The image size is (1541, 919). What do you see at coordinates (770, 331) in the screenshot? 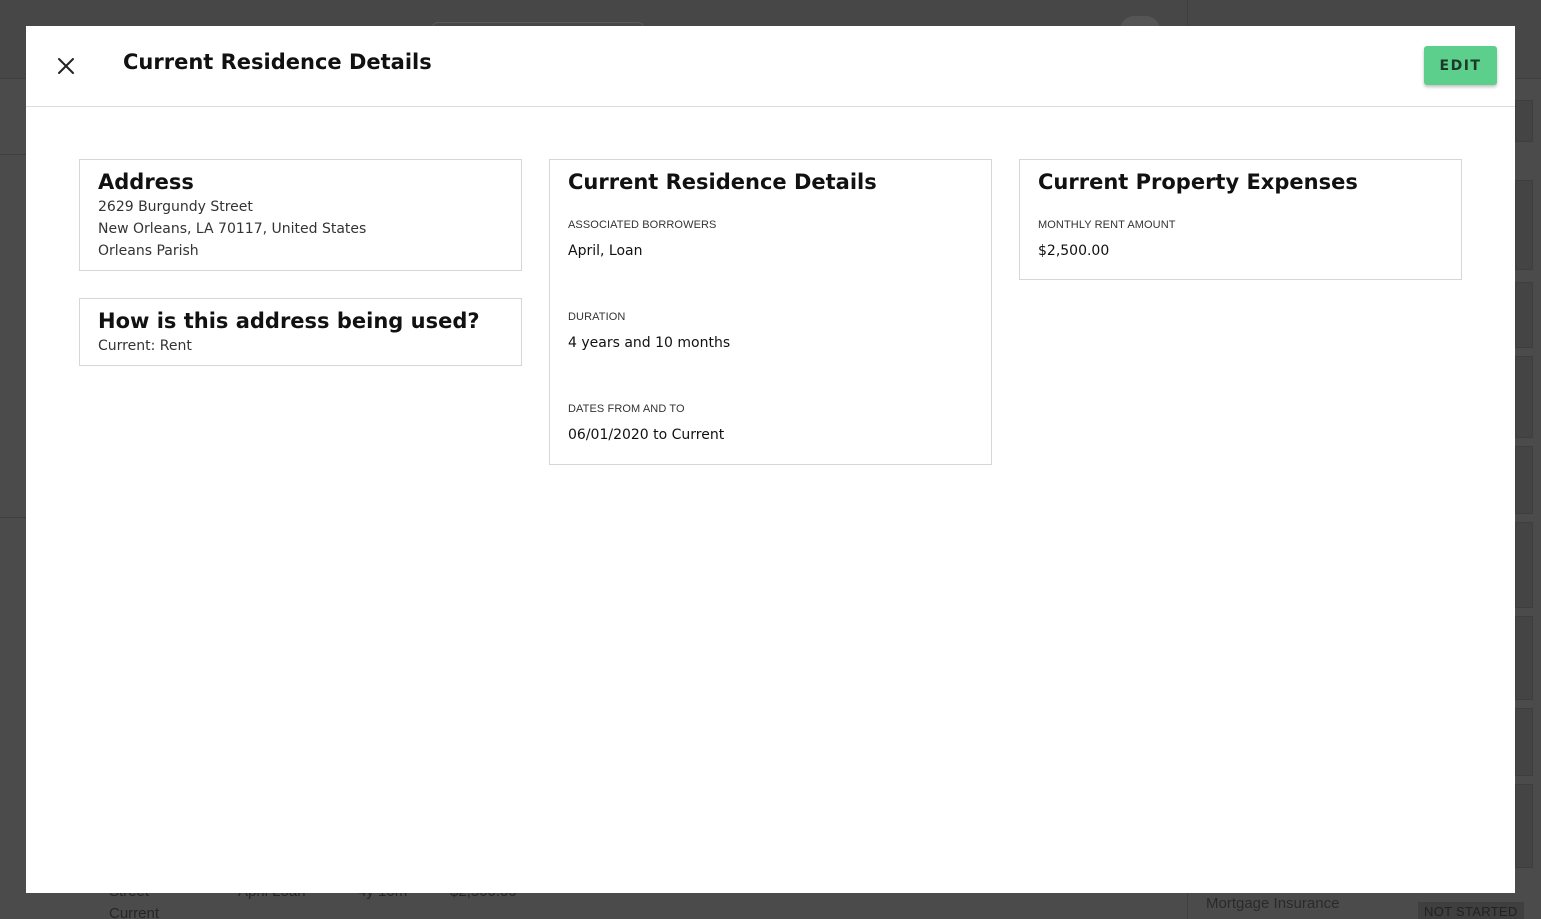
I see `field-duration: DURATION 4 years and 10 months` at bounding box center [770, 331].